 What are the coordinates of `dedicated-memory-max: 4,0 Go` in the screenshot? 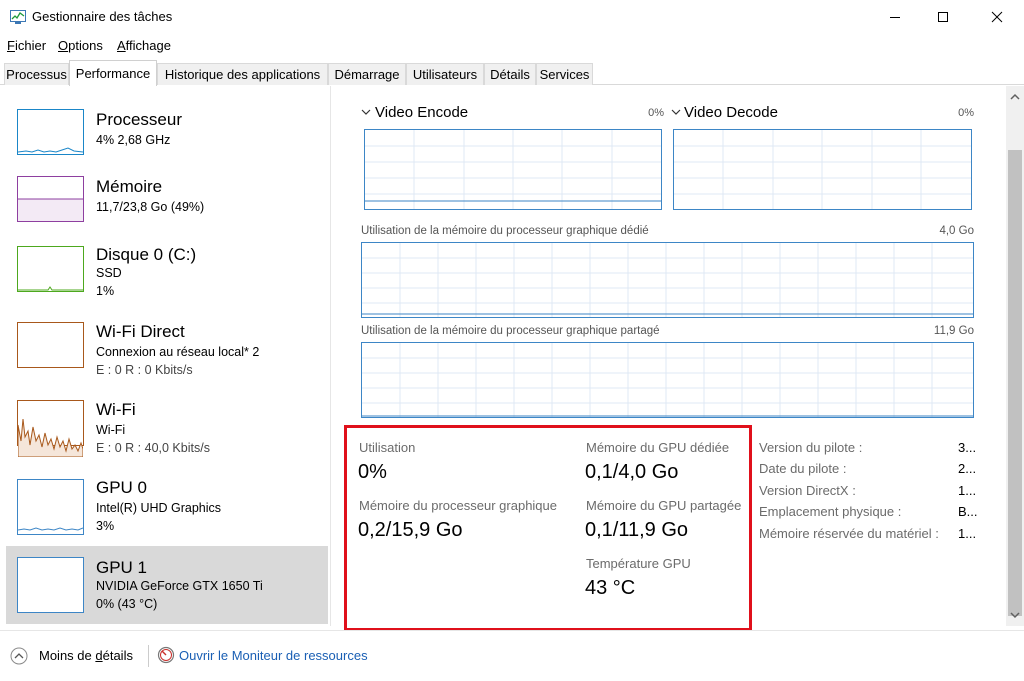 It's located at (956, 231).